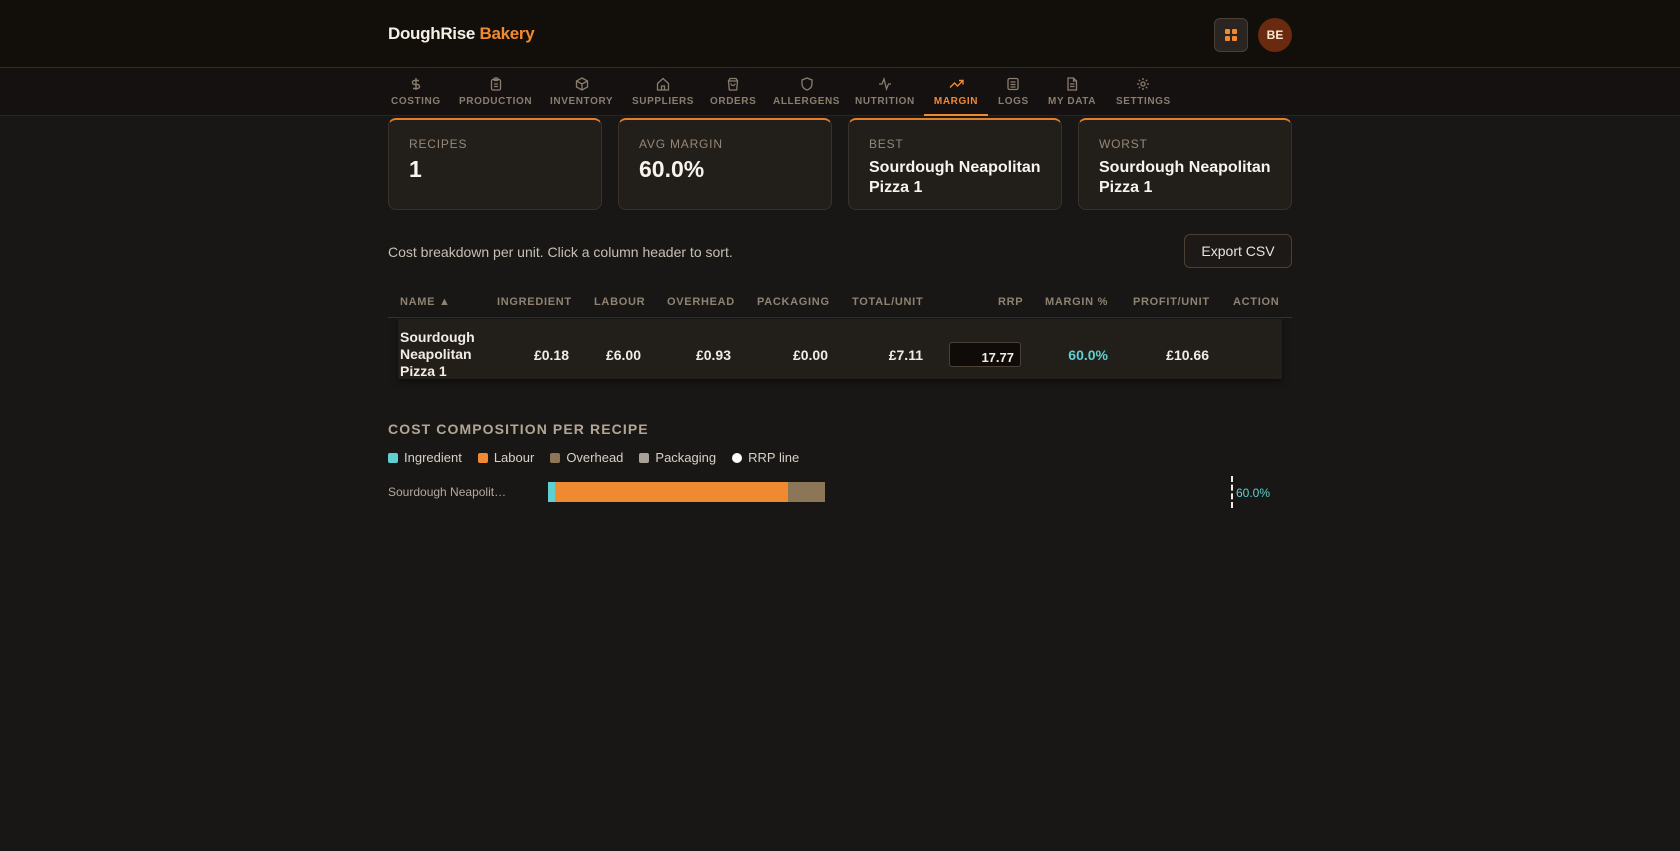 Image resolution: width=1680 pixels, height=851 pixels. I want to click on tab-suppliers: SUPPLIERS, so click(663, 92).